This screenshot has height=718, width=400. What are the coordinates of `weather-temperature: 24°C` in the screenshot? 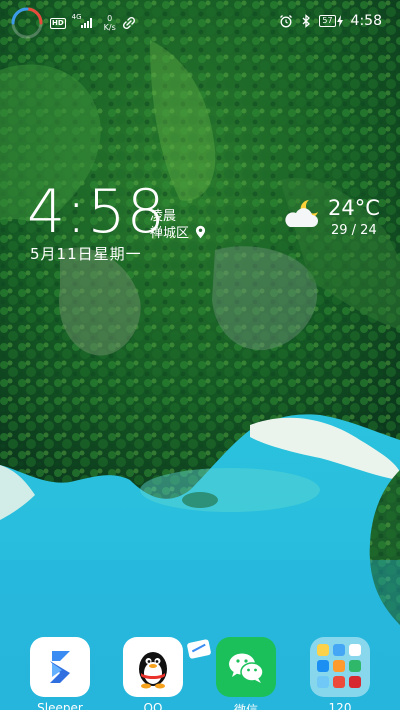 It's located at (354, 208).